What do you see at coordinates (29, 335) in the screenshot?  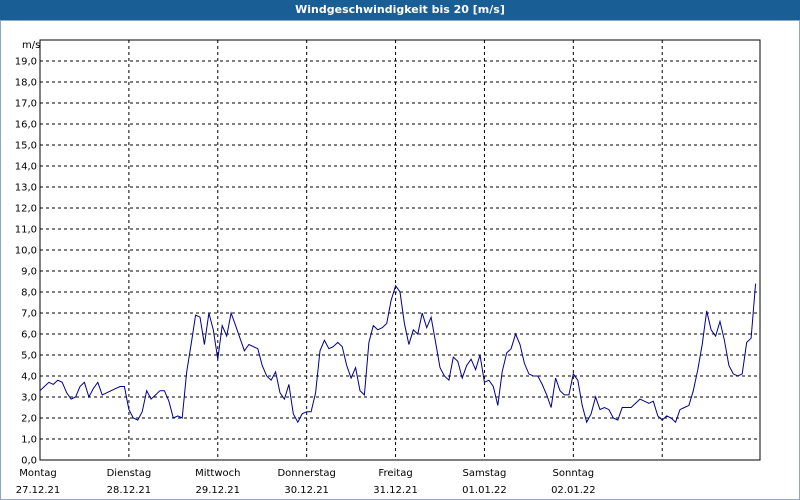 I see `y-tick-label: 6,0` at bounding box center [29, 335].